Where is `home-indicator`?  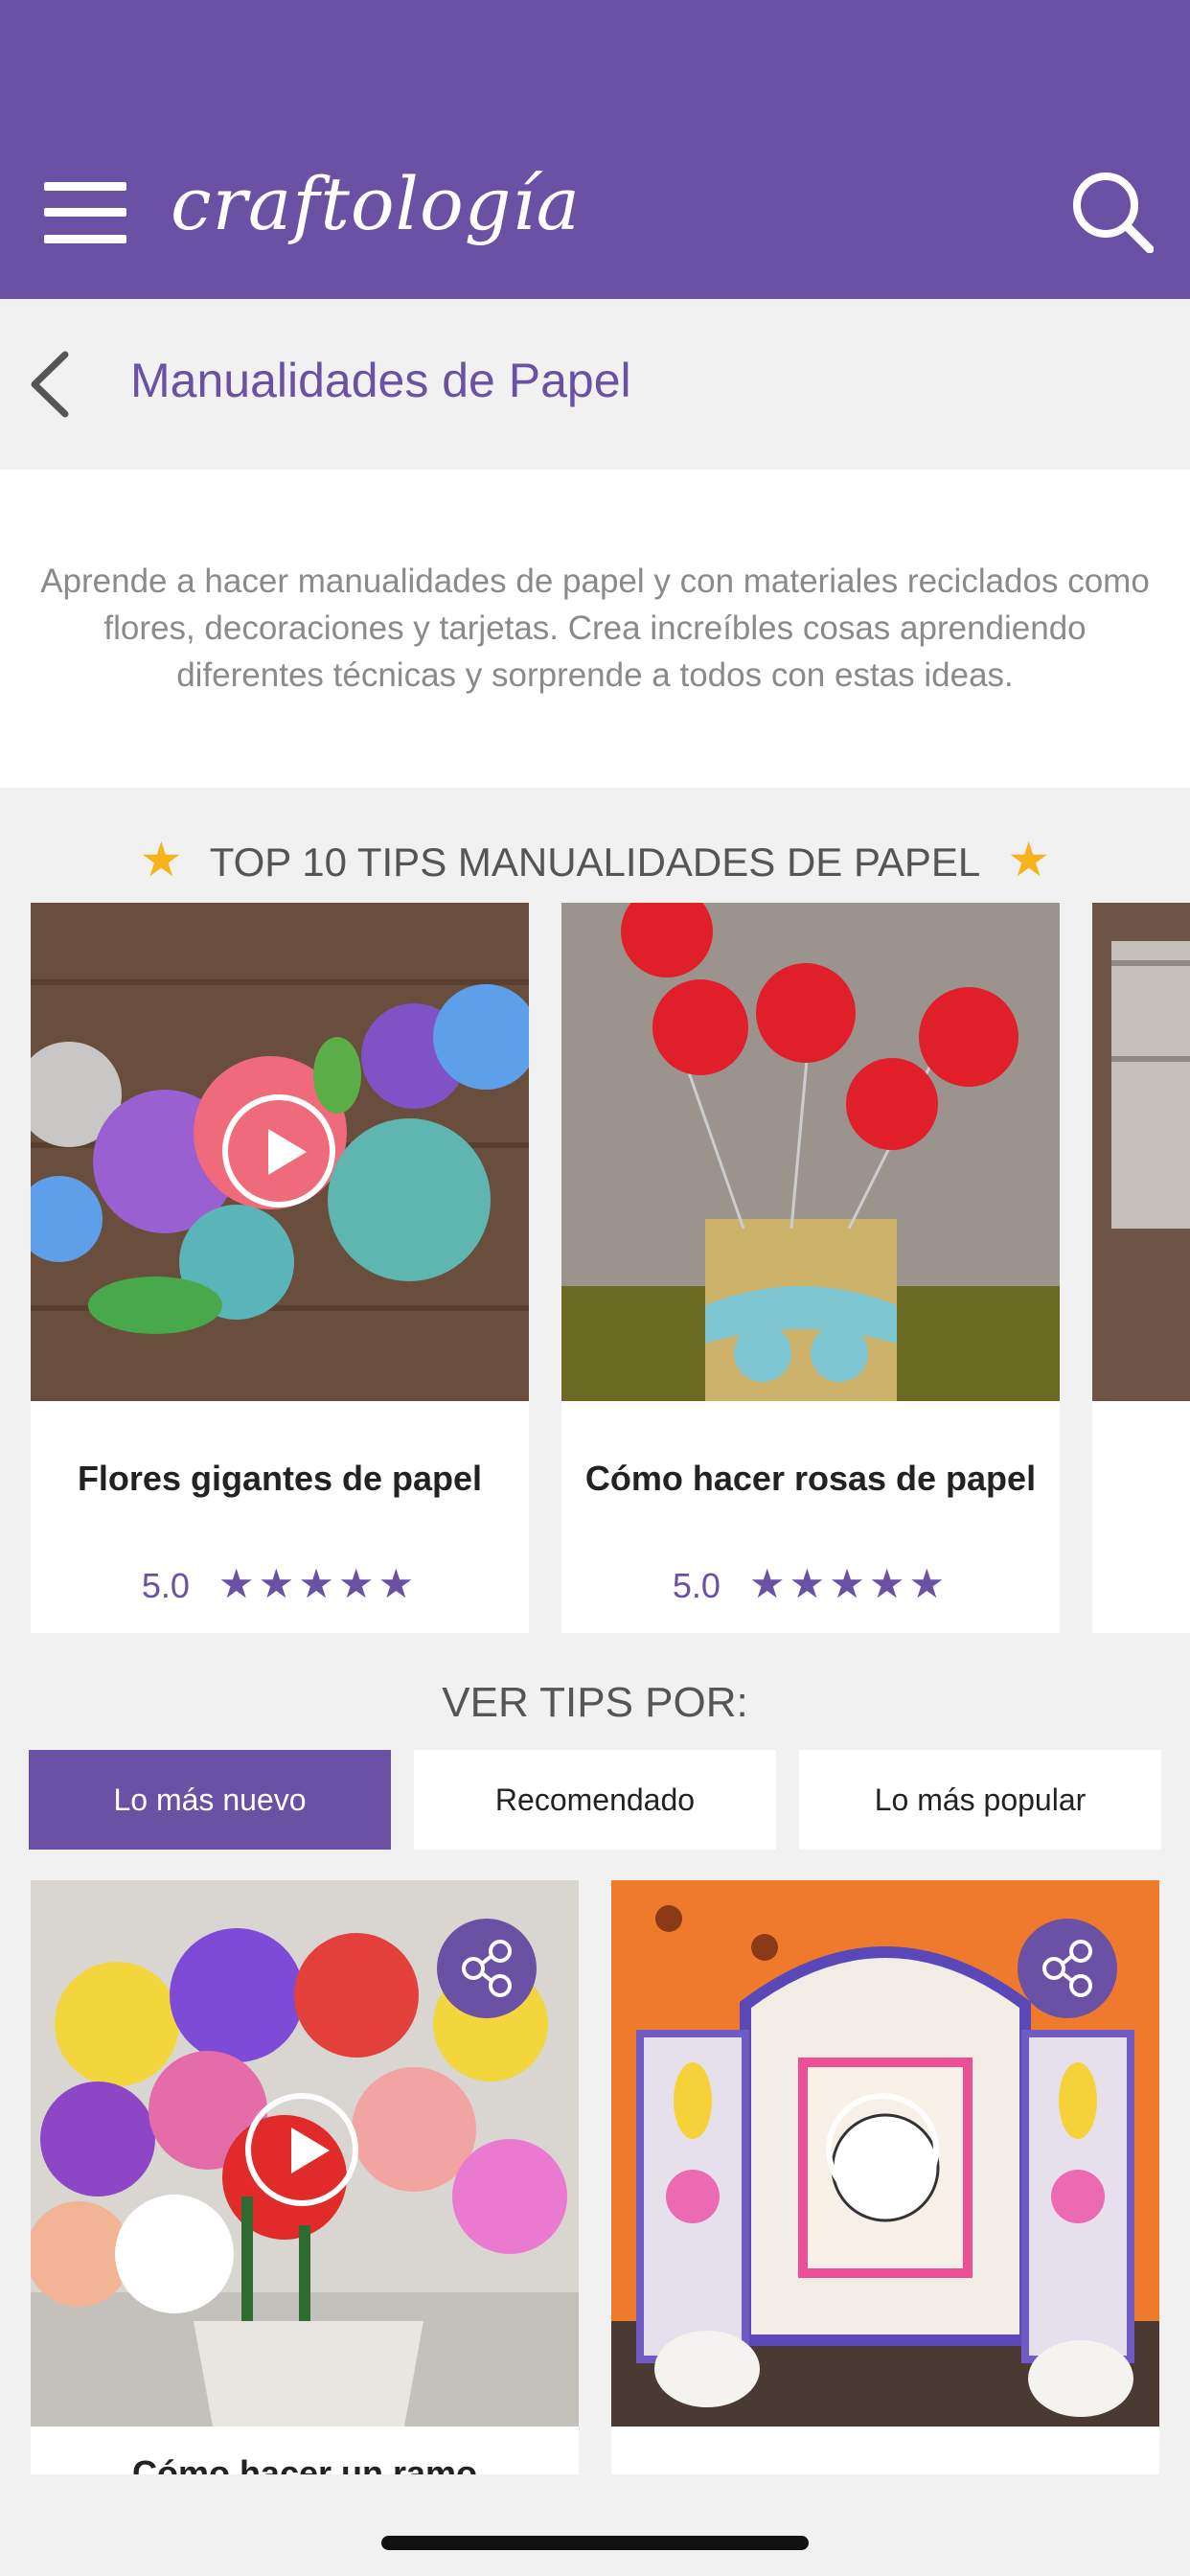
home-indicator is located at coordinates (595, 2543).